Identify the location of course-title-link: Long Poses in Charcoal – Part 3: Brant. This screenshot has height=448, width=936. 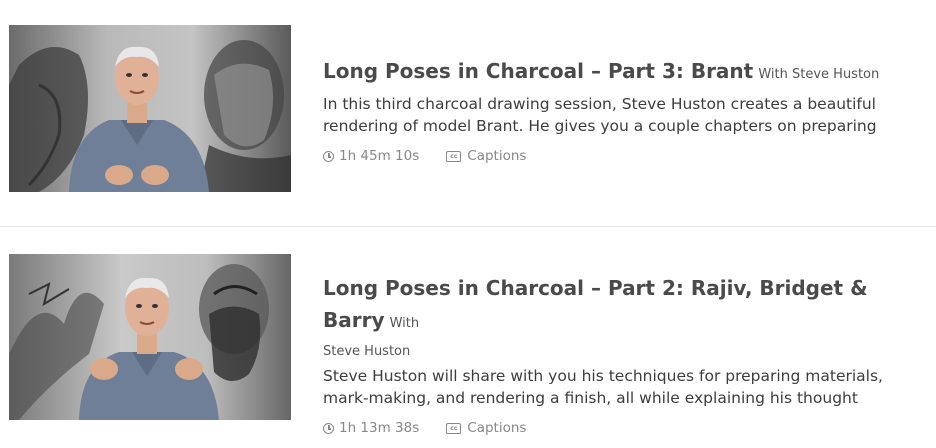
(538, 71).